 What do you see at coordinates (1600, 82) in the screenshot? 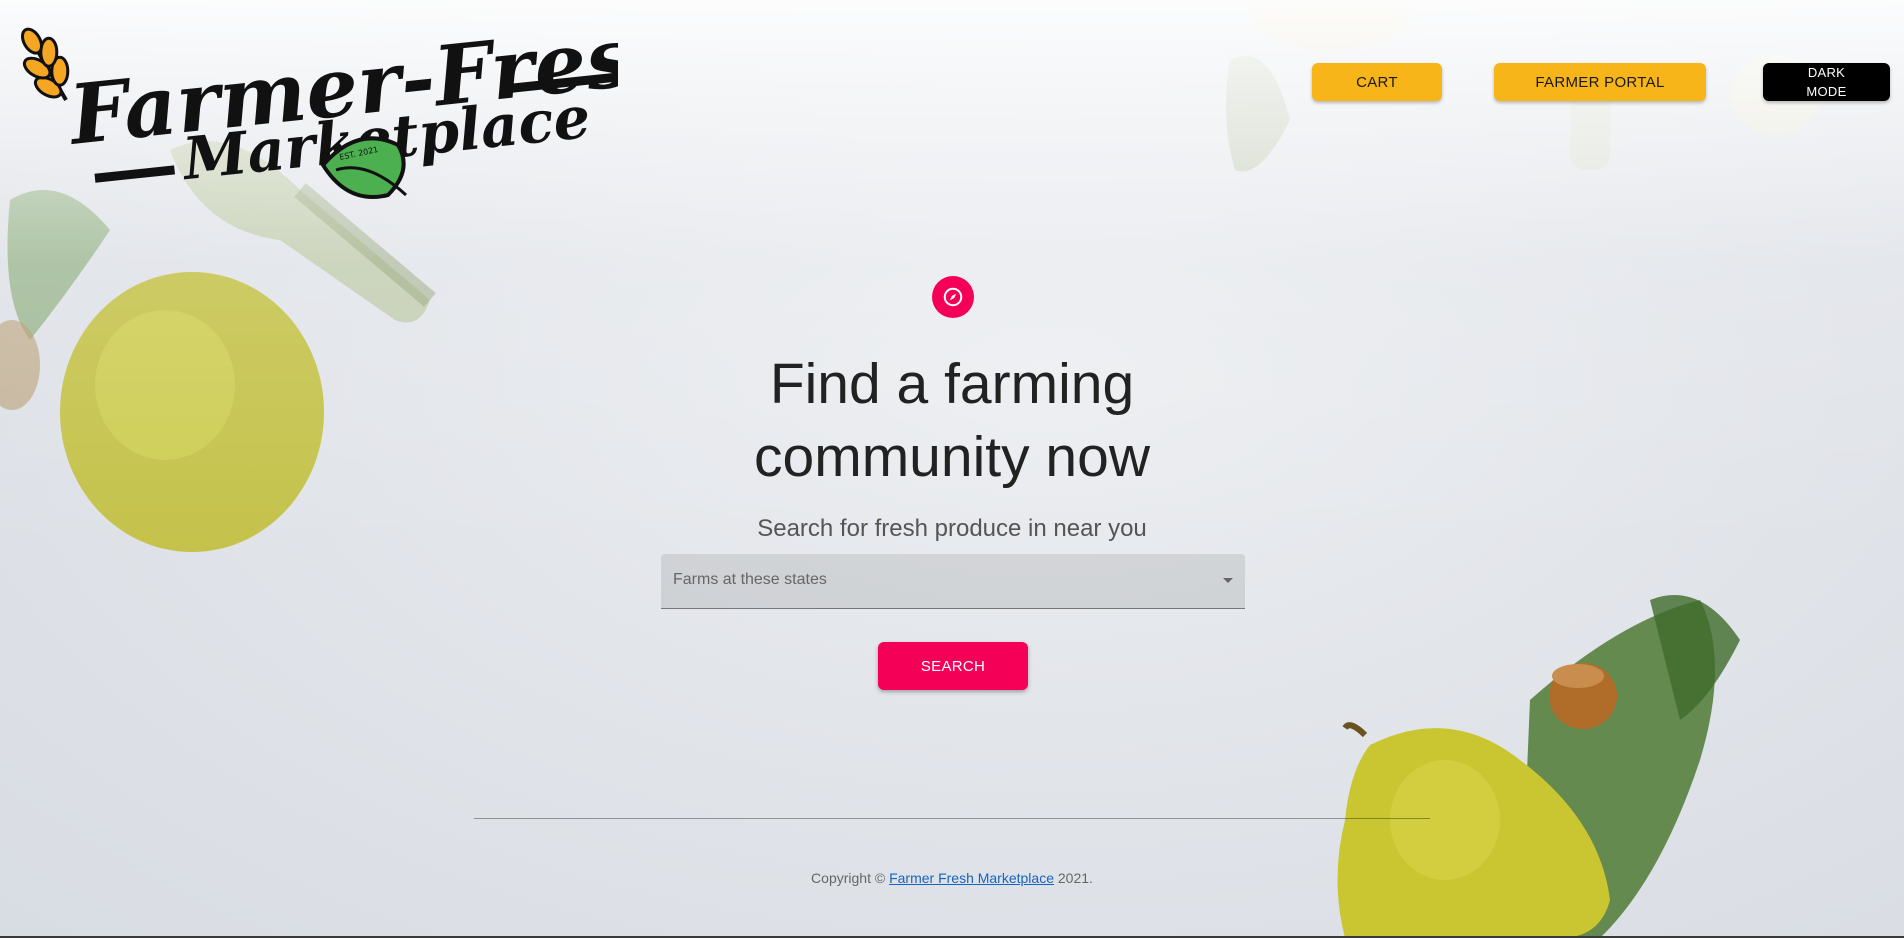
I see `farmer-portal-button: FARMER PORTAL` at bounding box center [1600, 82].